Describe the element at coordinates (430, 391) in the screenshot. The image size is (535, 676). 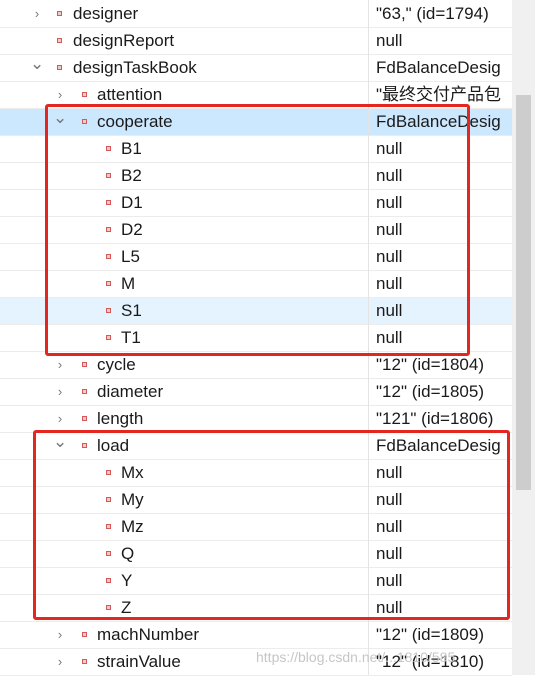
I see `variable-value: "12" (id=1805)` at that location.